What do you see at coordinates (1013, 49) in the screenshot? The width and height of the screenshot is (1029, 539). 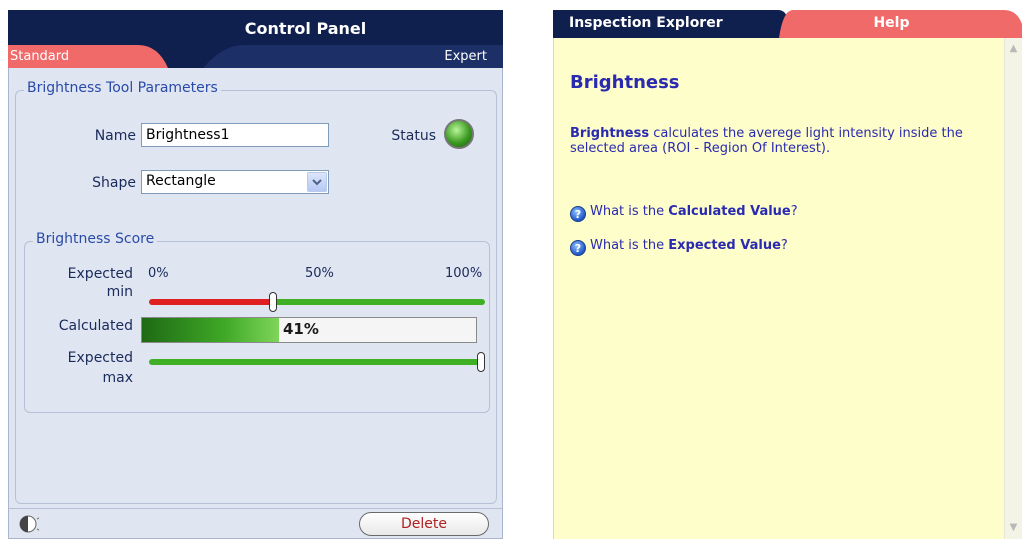 I see `scroll-up-icon: ▲` at bounding box center [1013, 49].